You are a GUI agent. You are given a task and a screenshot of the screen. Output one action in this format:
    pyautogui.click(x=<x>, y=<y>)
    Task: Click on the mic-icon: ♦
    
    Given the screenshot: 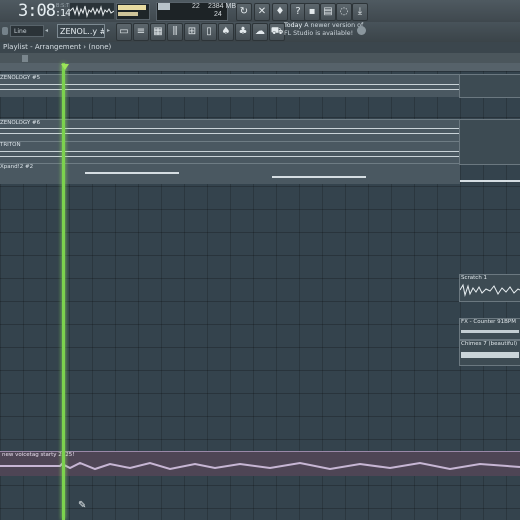 What is the action you would take?
    pyautogui.click(x=280, y=12)
    